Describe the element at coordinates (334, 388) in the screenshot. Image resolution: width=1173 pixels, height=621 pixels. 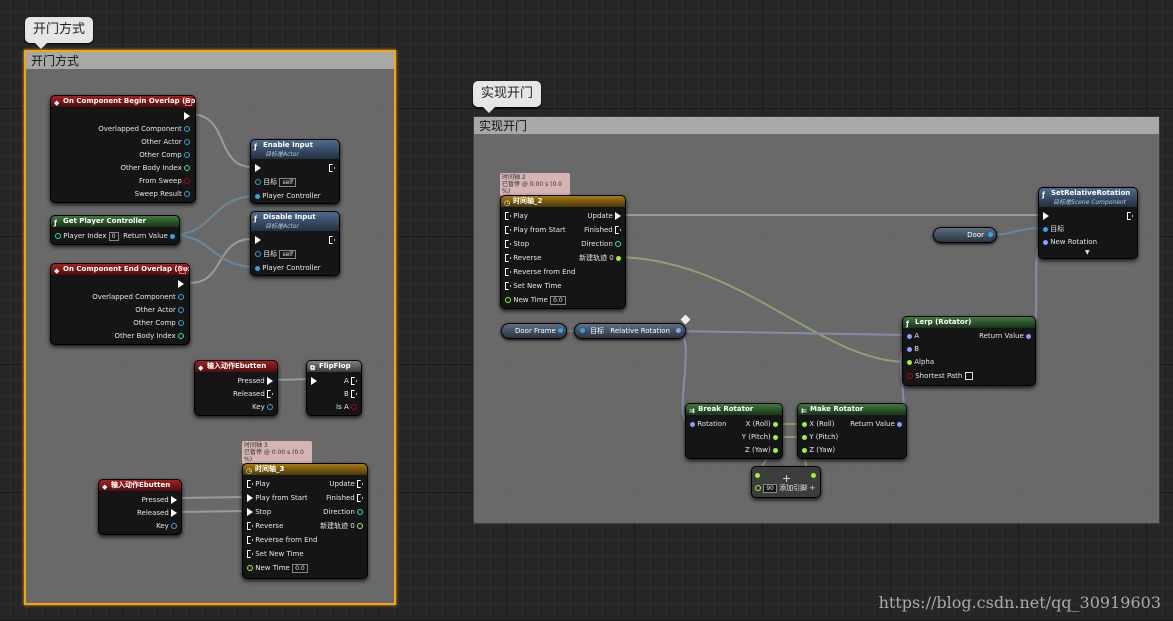
I see `node-flipflop: ⧉ FlipFlop A B Is A` at that location.